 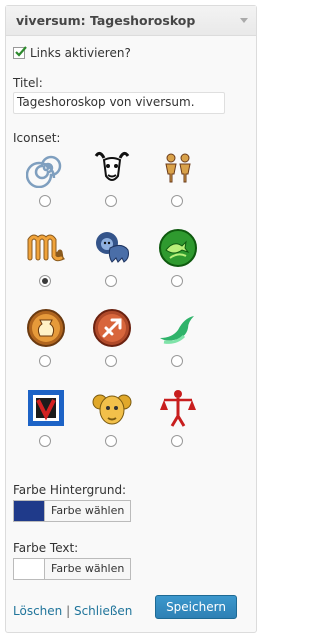 I want to click on green-swirl-icon, so click(x=177, y=330).